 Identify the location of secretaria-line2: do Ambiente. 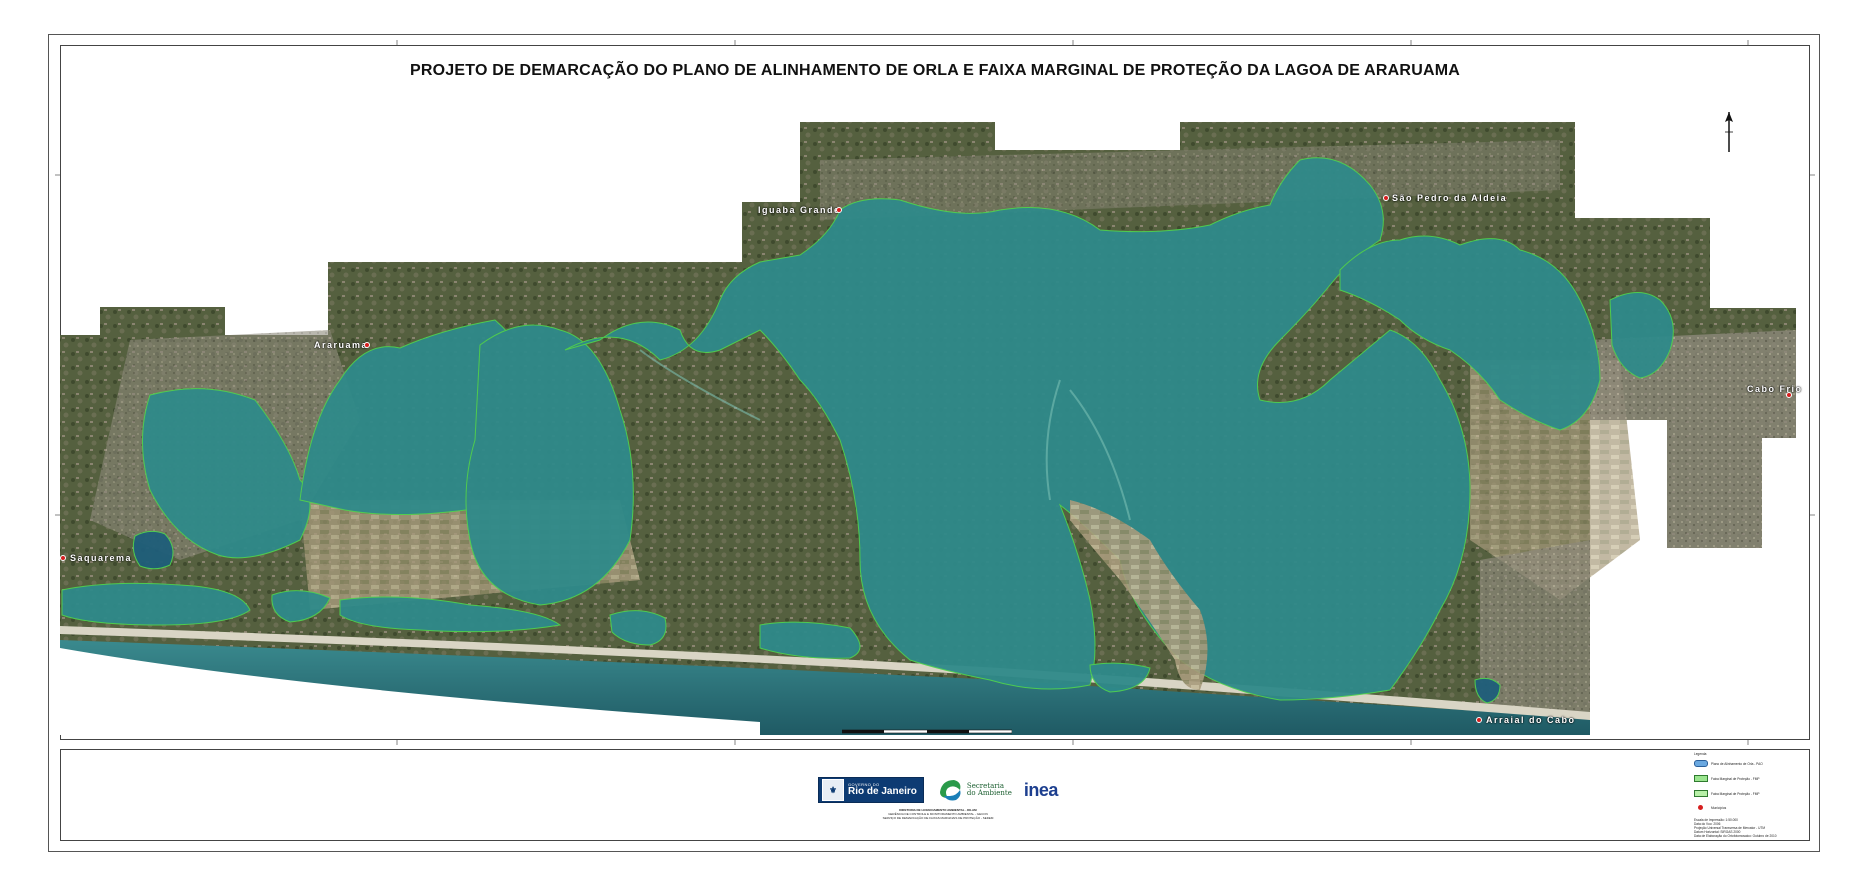
(989, 793).